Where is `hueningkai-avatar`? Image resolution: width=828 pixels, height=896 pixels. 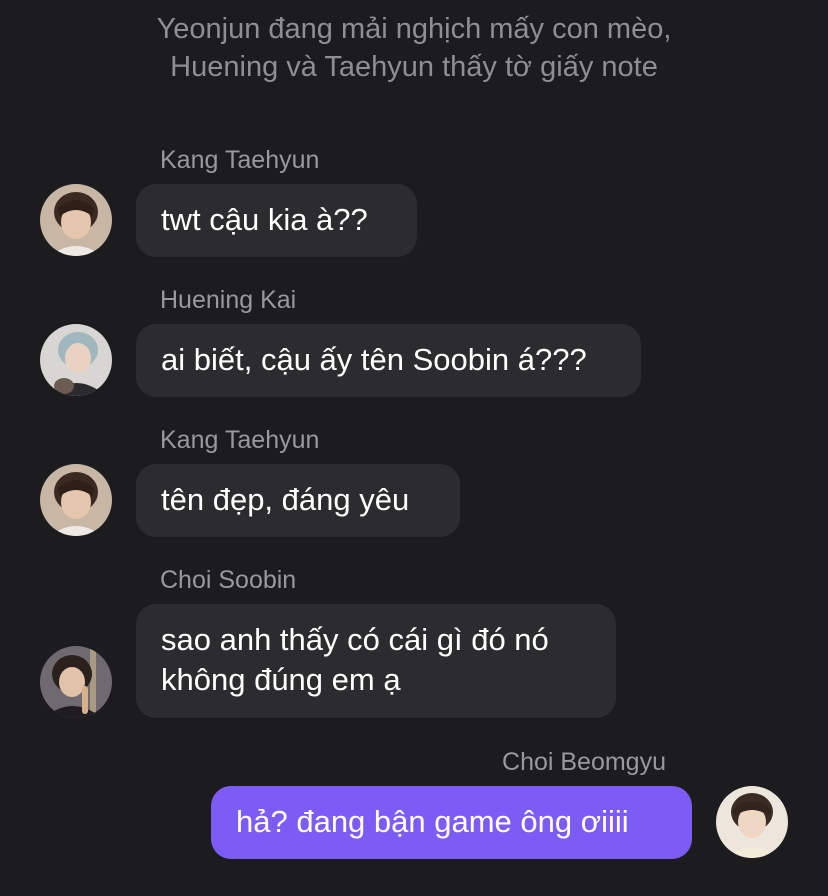 hueningkai-avatar is located at coordinates (76, 360).